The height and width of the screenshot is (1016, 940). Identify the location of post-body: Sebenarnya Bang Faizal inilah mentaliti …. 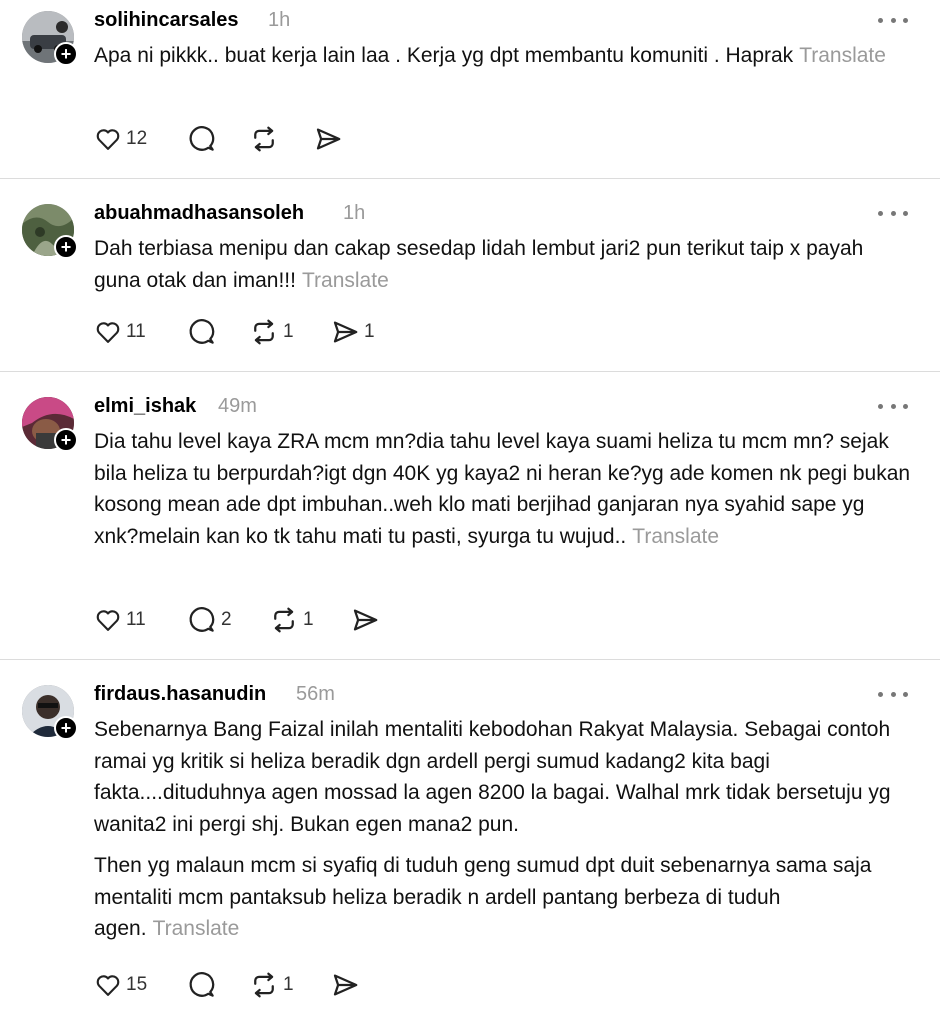
(492, 777).